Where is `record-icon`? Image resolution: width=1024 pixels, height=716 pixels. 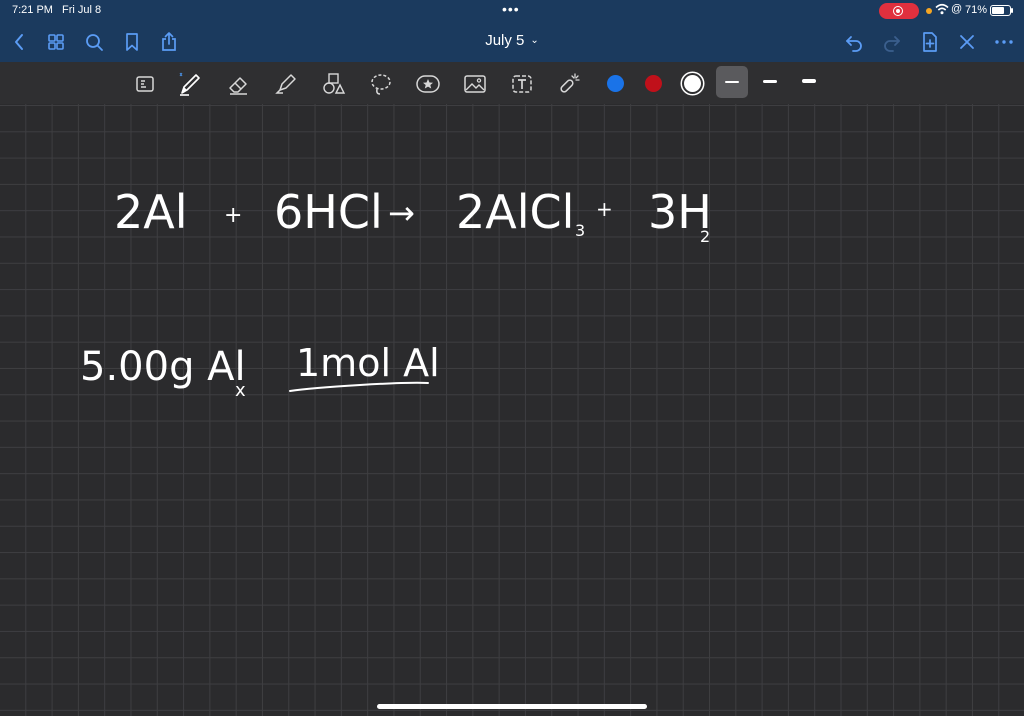 record-icon is located at coordinates (898, 11).